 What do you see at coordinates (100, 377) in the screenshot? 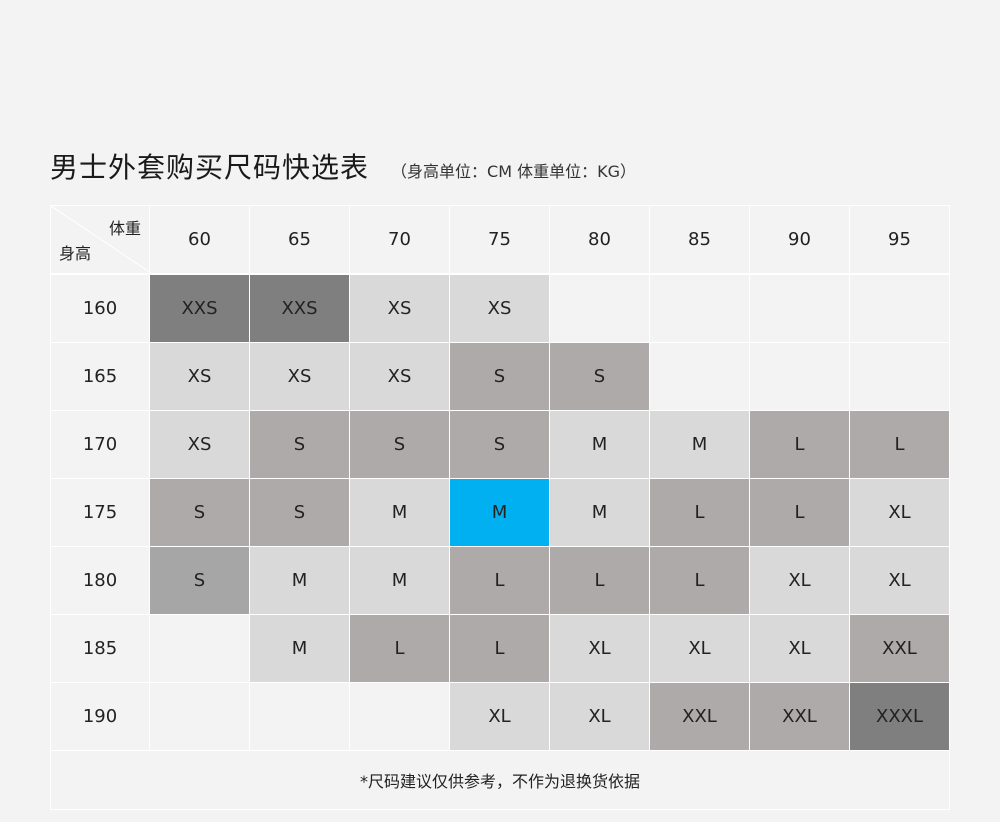
I see `height-cell: 165` at bounding box center [100, 377].